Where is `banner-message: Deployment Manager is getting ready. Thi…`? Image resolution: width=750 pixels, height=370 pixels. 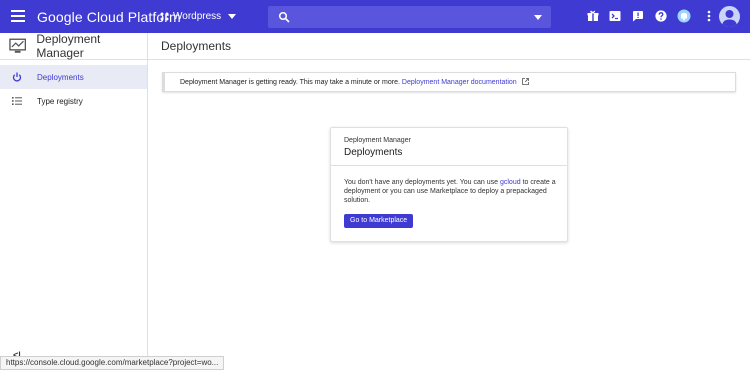 banner-message: Deployment Manager is getting ready. Thi… is located at coordinates (354, 82).